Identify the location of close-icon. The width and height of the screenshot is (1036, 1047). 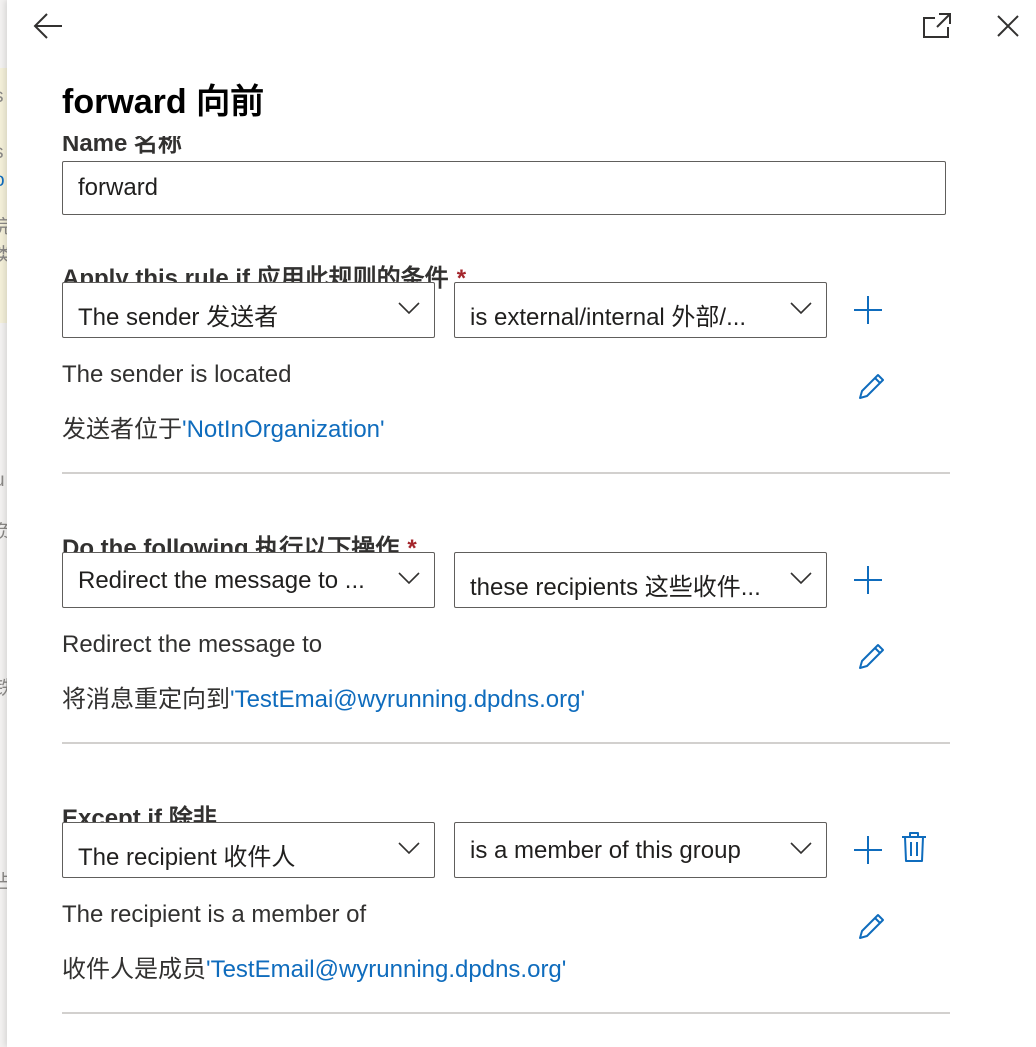
(1008, 26).